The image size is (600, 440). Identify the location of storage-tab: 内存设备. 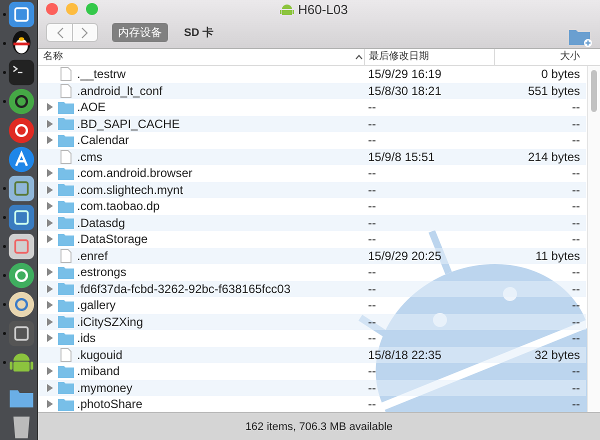
(140, 32).